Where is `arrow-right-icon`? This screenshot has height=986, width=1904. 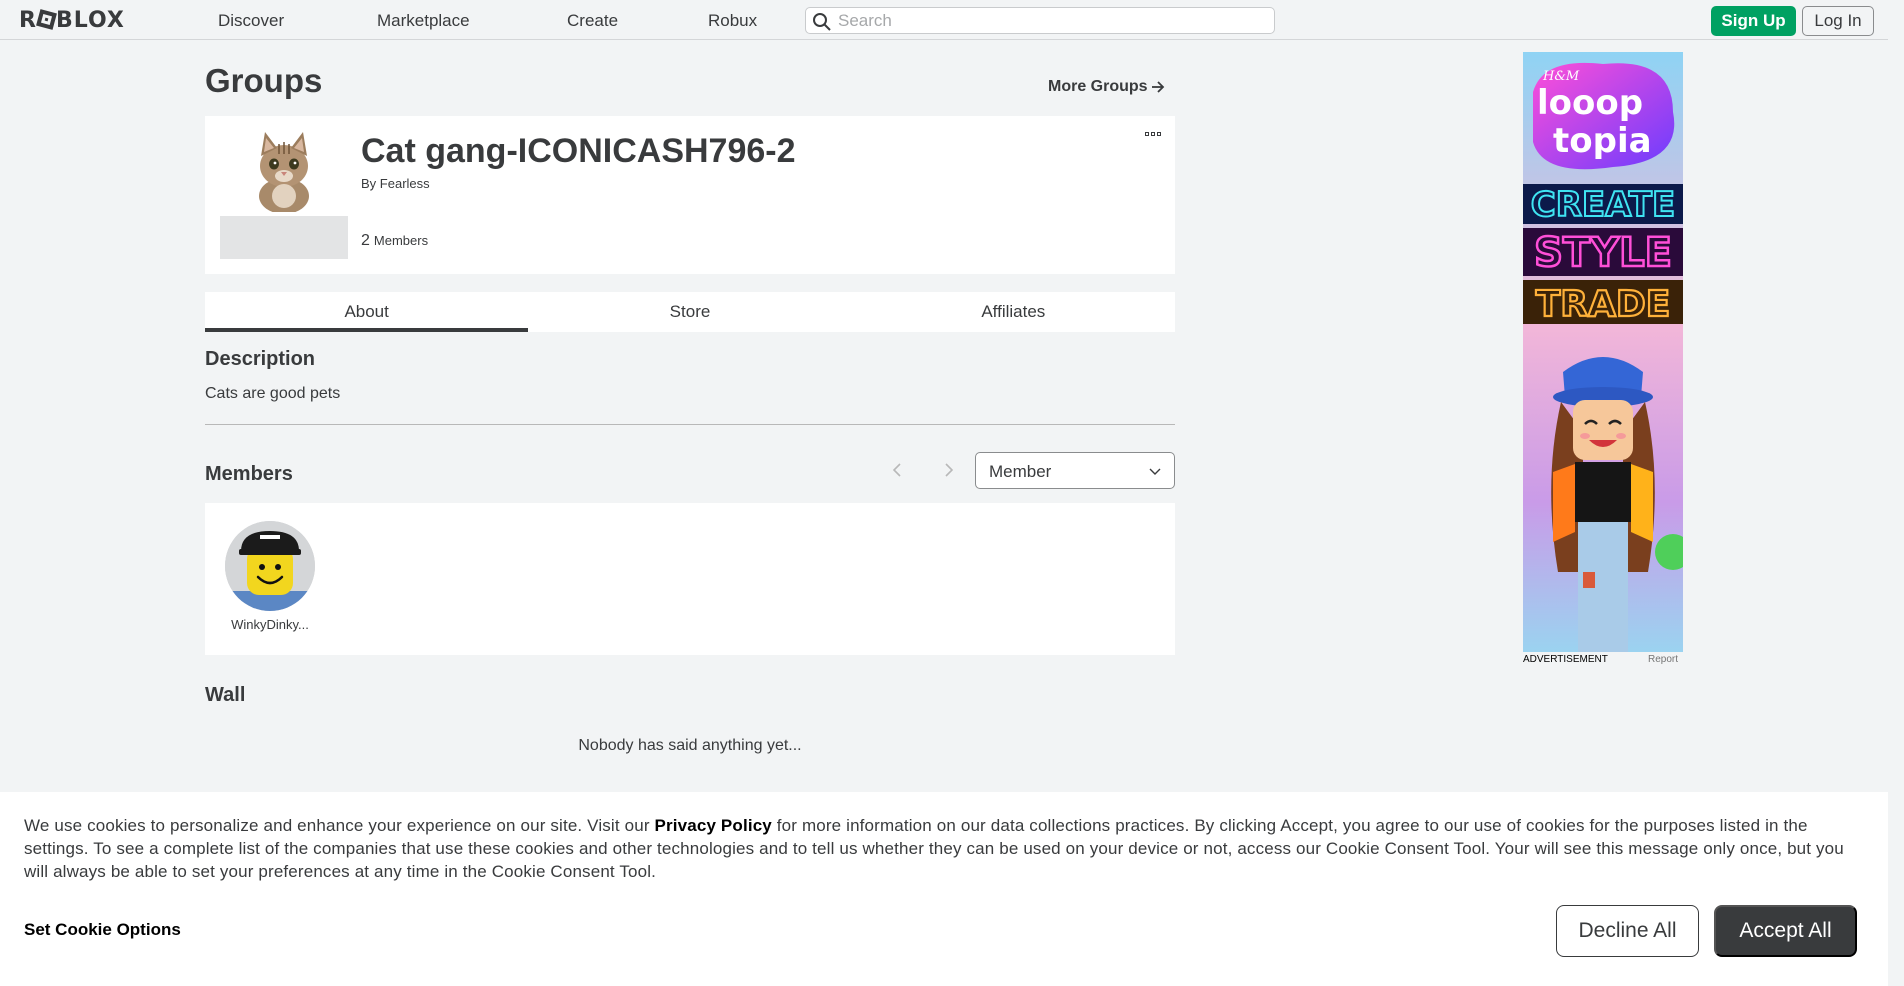 arrow-right-icon is located at coordinates (1157, 87).